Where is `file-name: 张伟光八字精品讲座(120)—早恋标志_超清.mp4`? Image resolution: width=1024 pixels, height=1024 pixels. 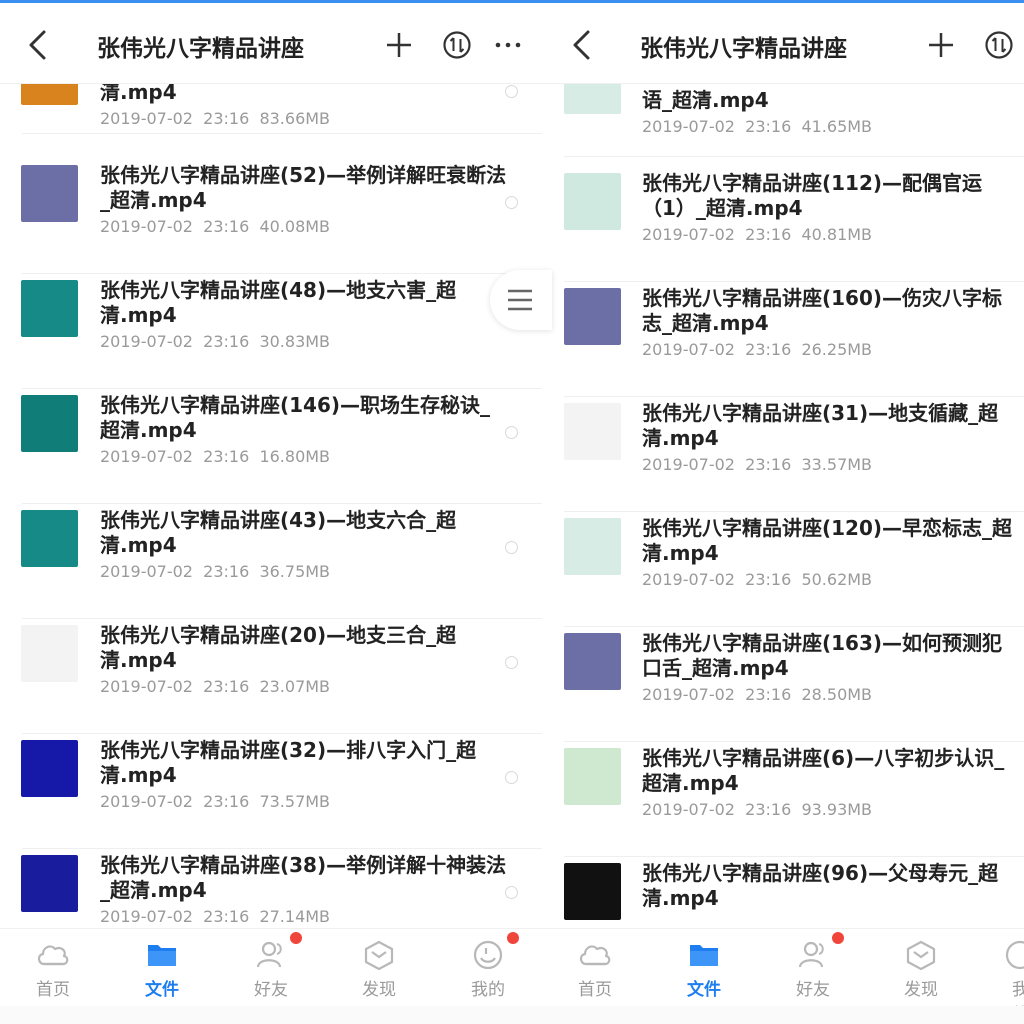
file-name: 张伟光八字精品讲座(120)—早恋标志_超清.mp4 is located at coordinates (827, 540).